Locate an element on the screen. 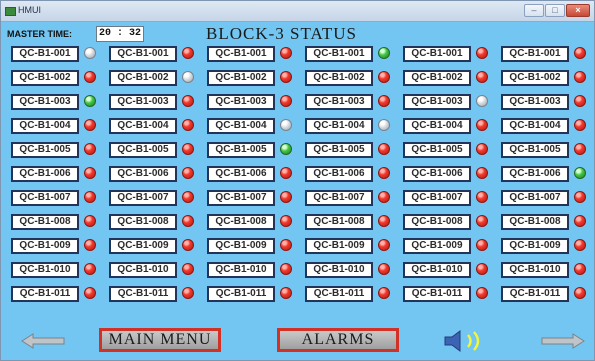  main-menu-button: MAIN MENU is located at coordinates (160, 340).